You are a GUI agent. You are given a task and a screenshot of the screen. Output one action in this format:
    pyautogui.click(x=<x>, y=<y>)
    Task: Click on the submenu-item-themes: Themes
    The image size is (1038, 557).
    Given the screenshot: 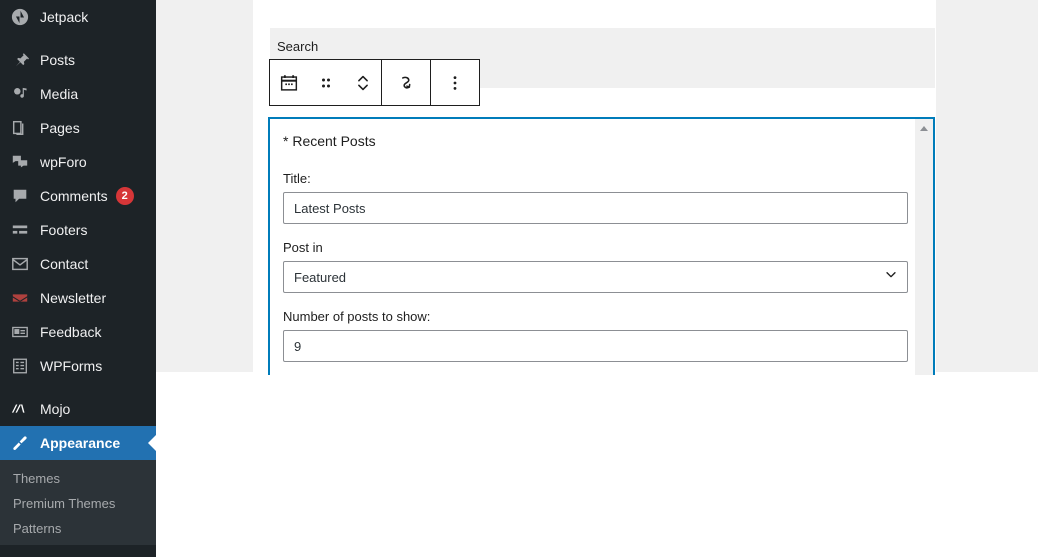 What is the action you would take?
    pyautogui.click(x=78, y=478)
    